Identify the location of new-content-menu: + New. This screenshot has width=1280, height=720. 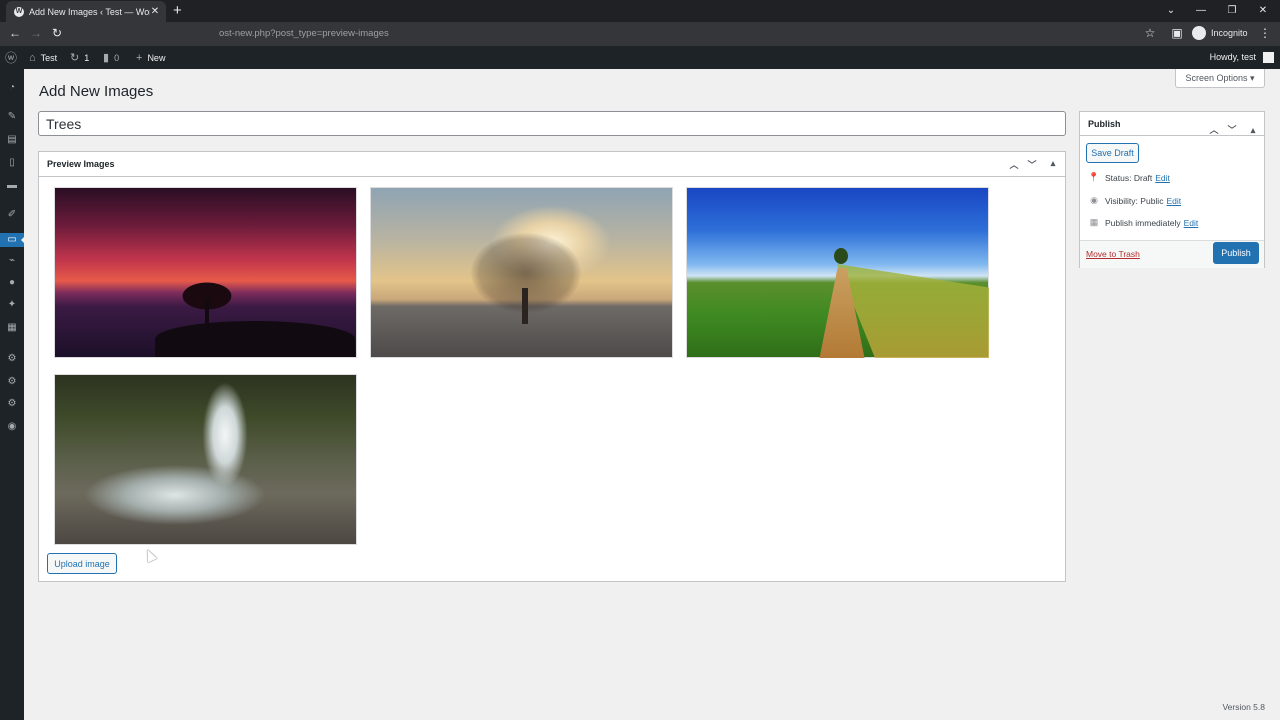
(150, 57).